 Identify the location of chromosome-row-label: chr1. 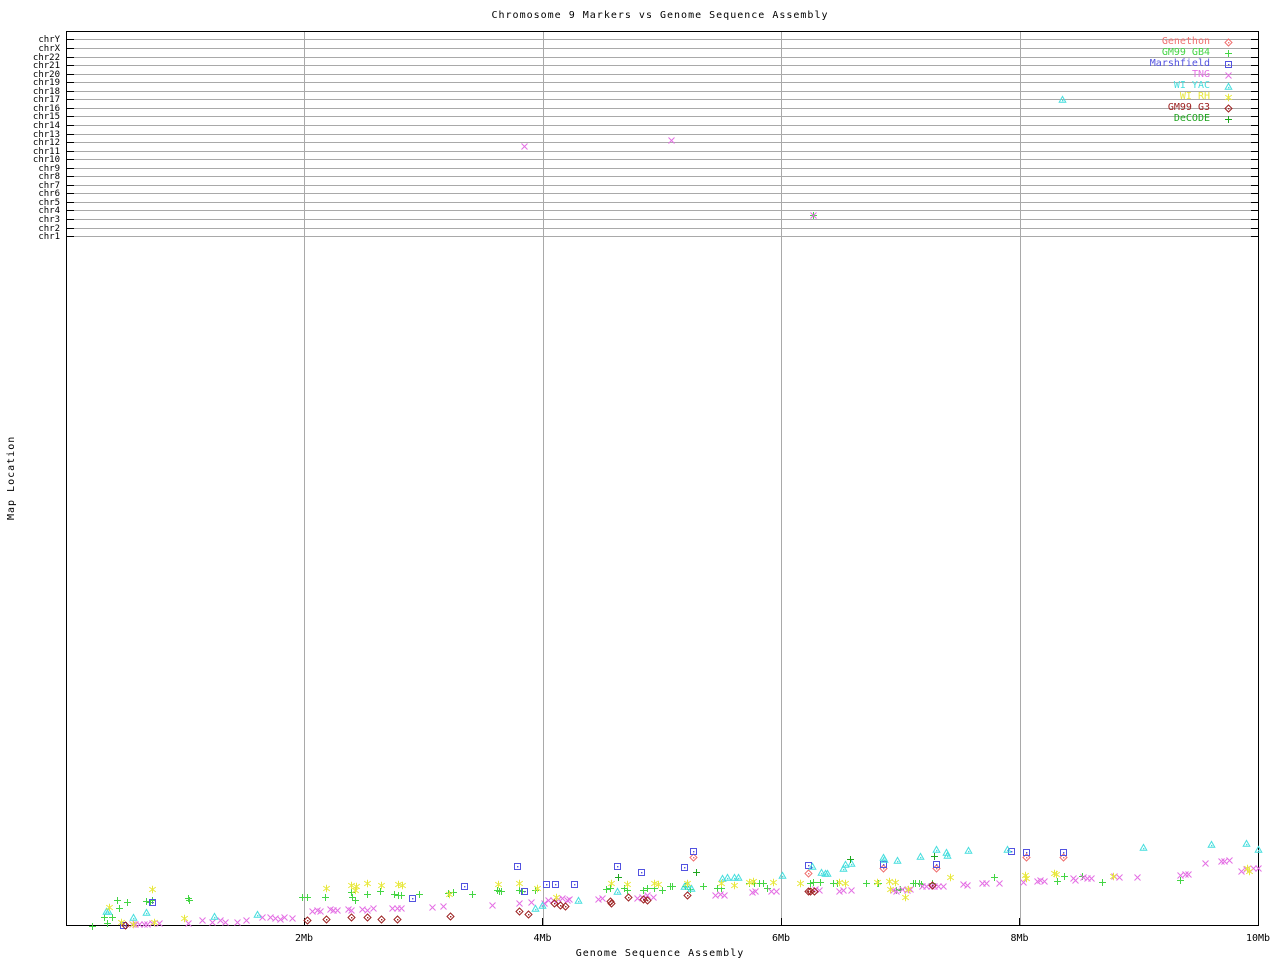
(49, 236).